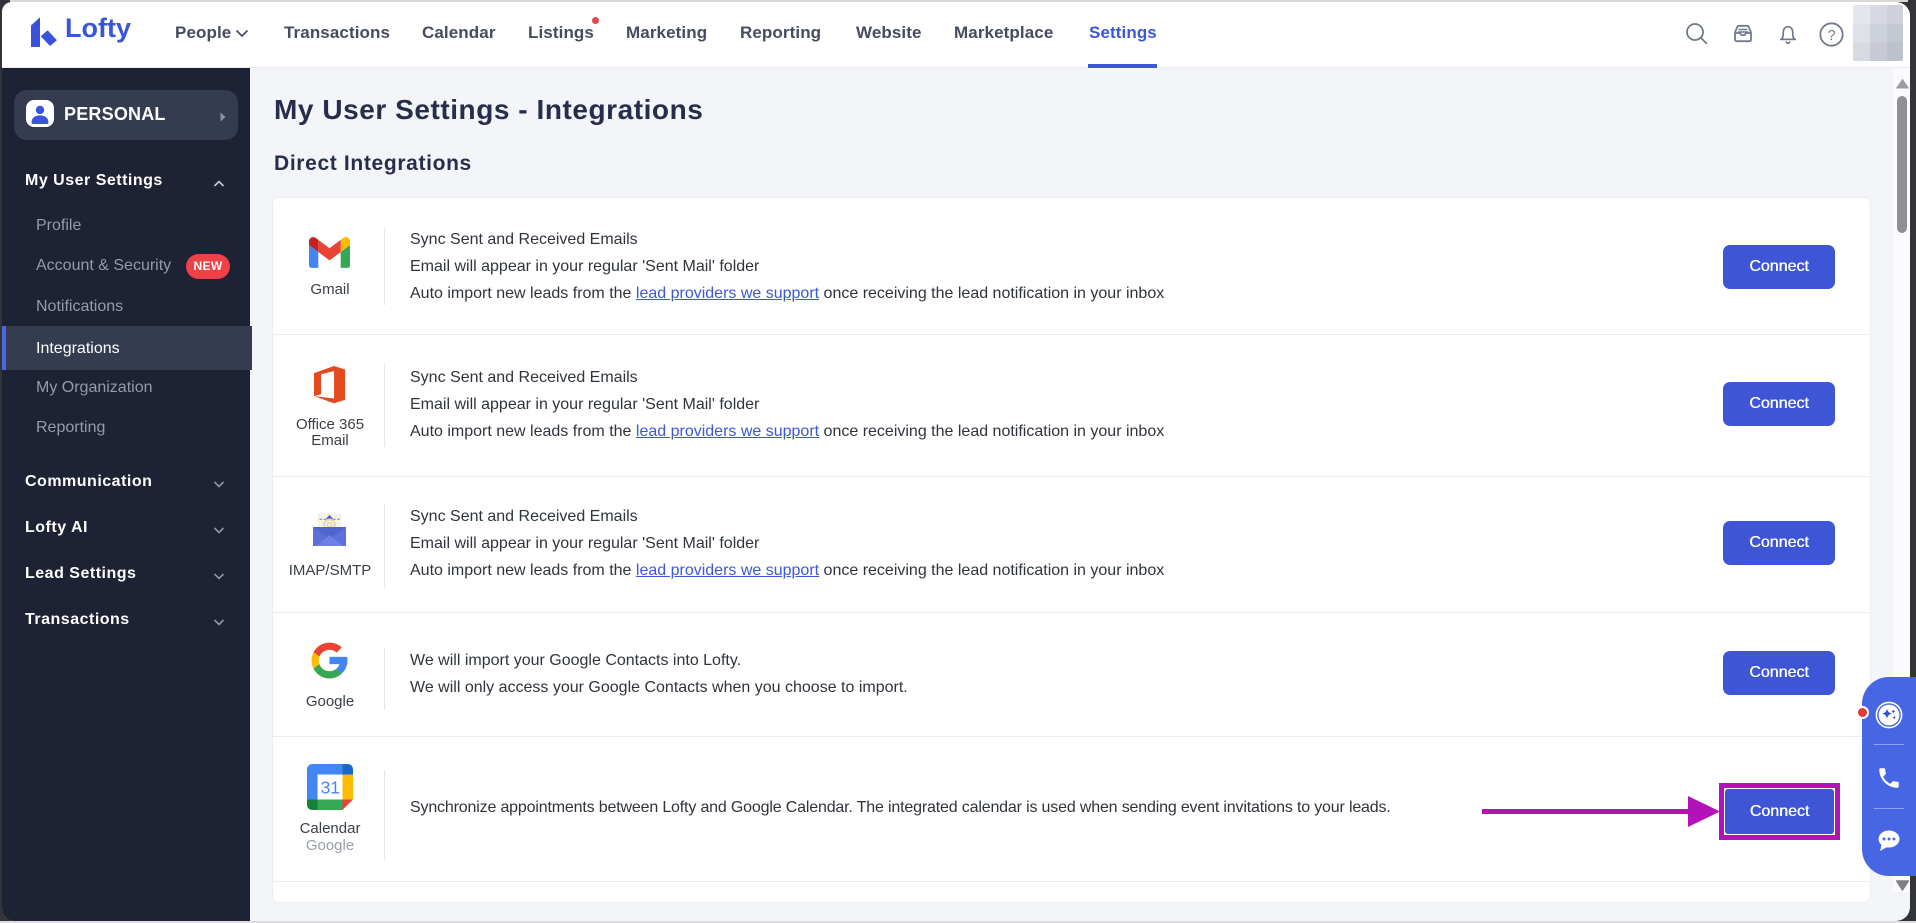 The height and width of the screenshot is (923, 1916). I want to click on svg-text: 31, so click(330, 788).